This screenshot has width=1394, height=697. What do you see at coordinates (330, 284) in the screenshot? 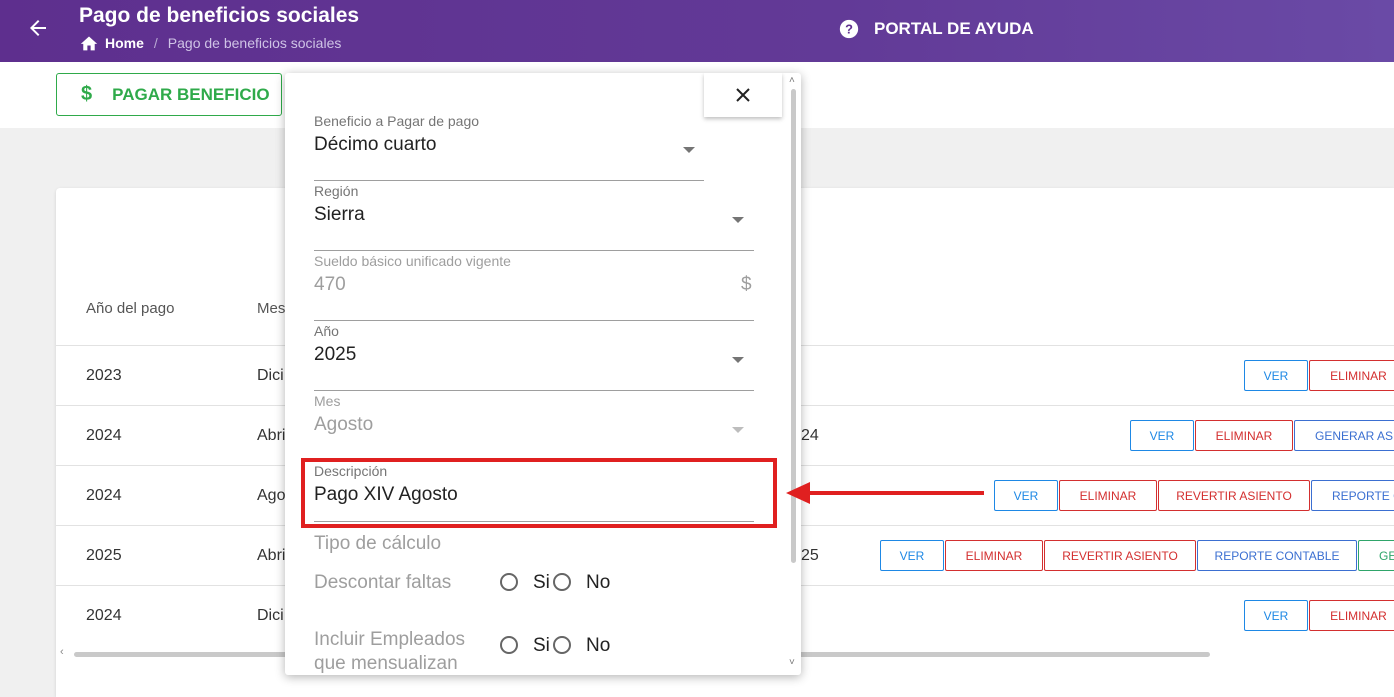
I see `salary-value: 470` at bounding box center [330, 284].